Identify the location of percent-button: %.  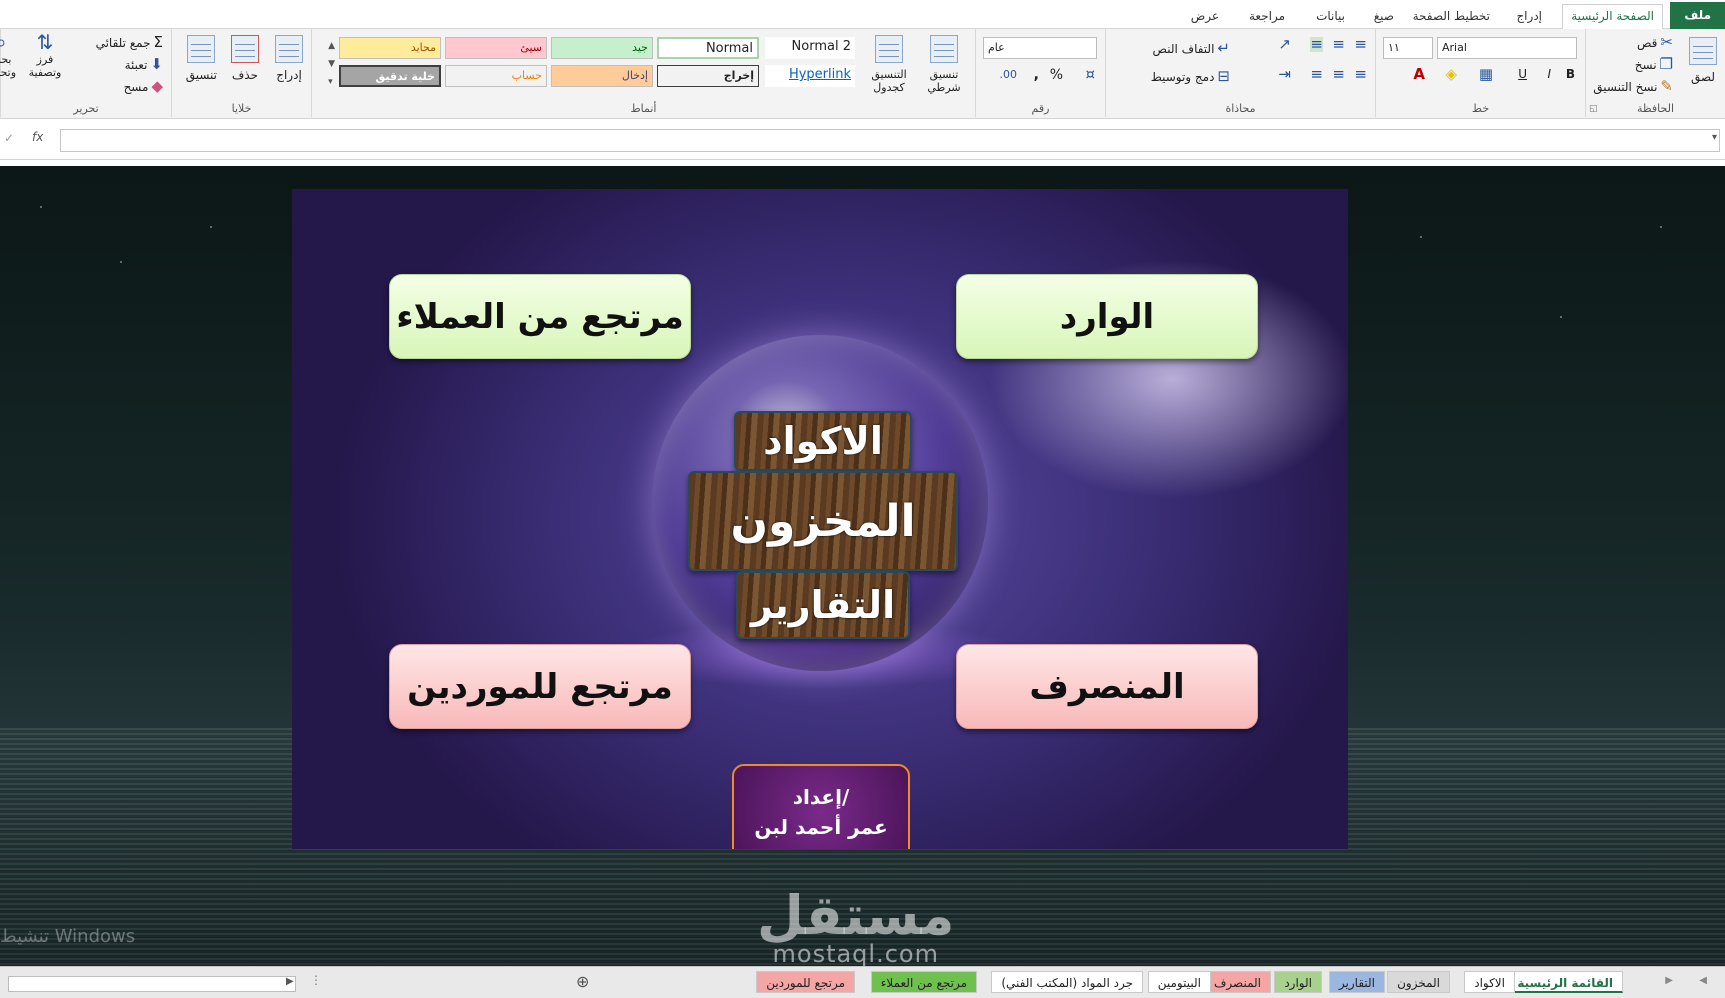
(1056, 75).